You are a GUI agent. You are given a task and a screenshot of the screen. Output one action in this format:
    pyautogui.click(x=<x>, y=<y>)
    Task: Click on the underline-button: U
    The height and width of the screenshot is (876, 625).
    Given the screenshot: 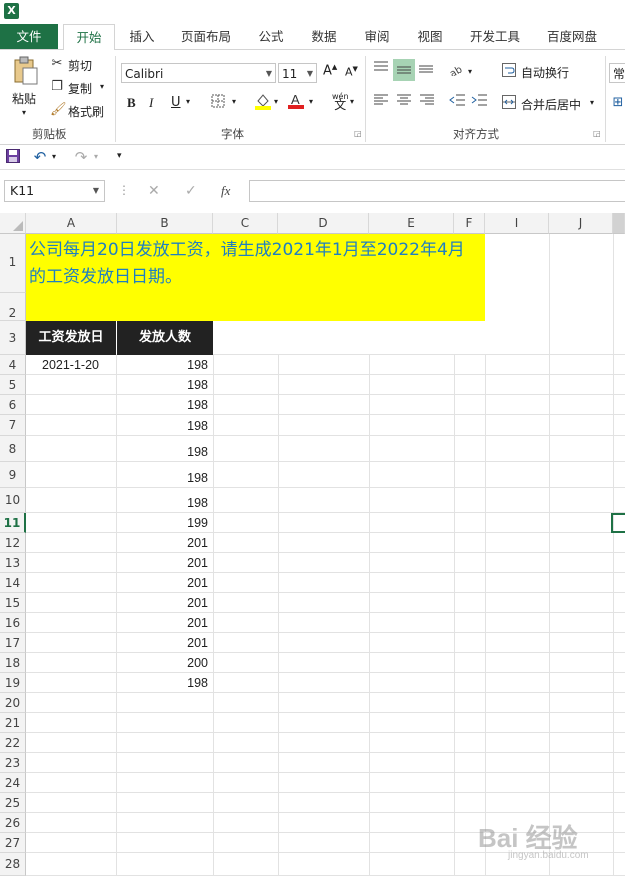 What is the action you would take?
    pyautogui.click(x=176, y=102)
    